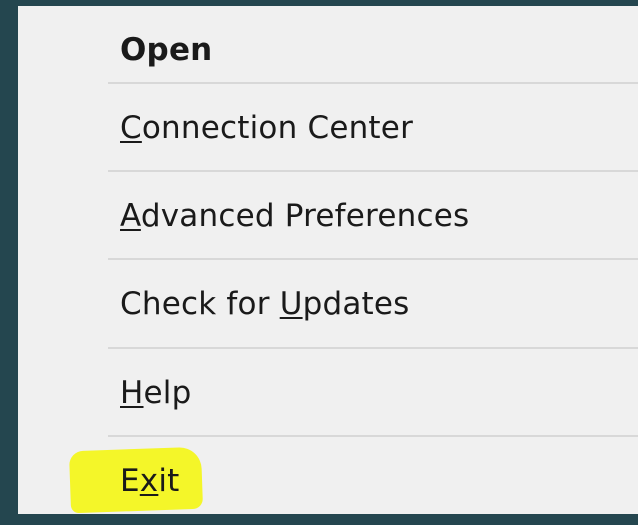 The height and width of the screenshot is (525, 638). Describe the element at coordinates (156, 393) in the screenshot. I see `menu-item-help-label: Help` at that location.